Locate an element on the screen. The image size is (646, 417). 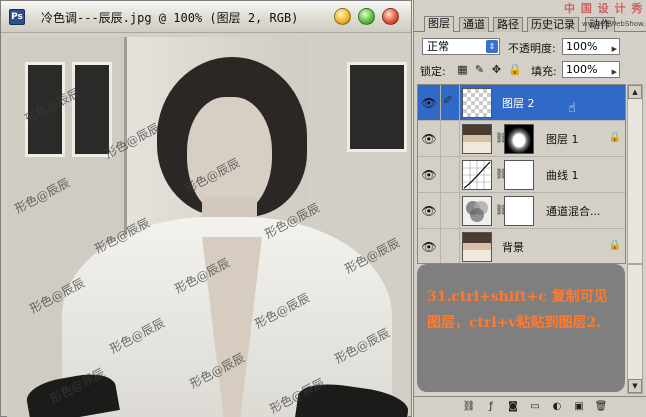
mixer-circles-icon is located at coordinates (477, 211).